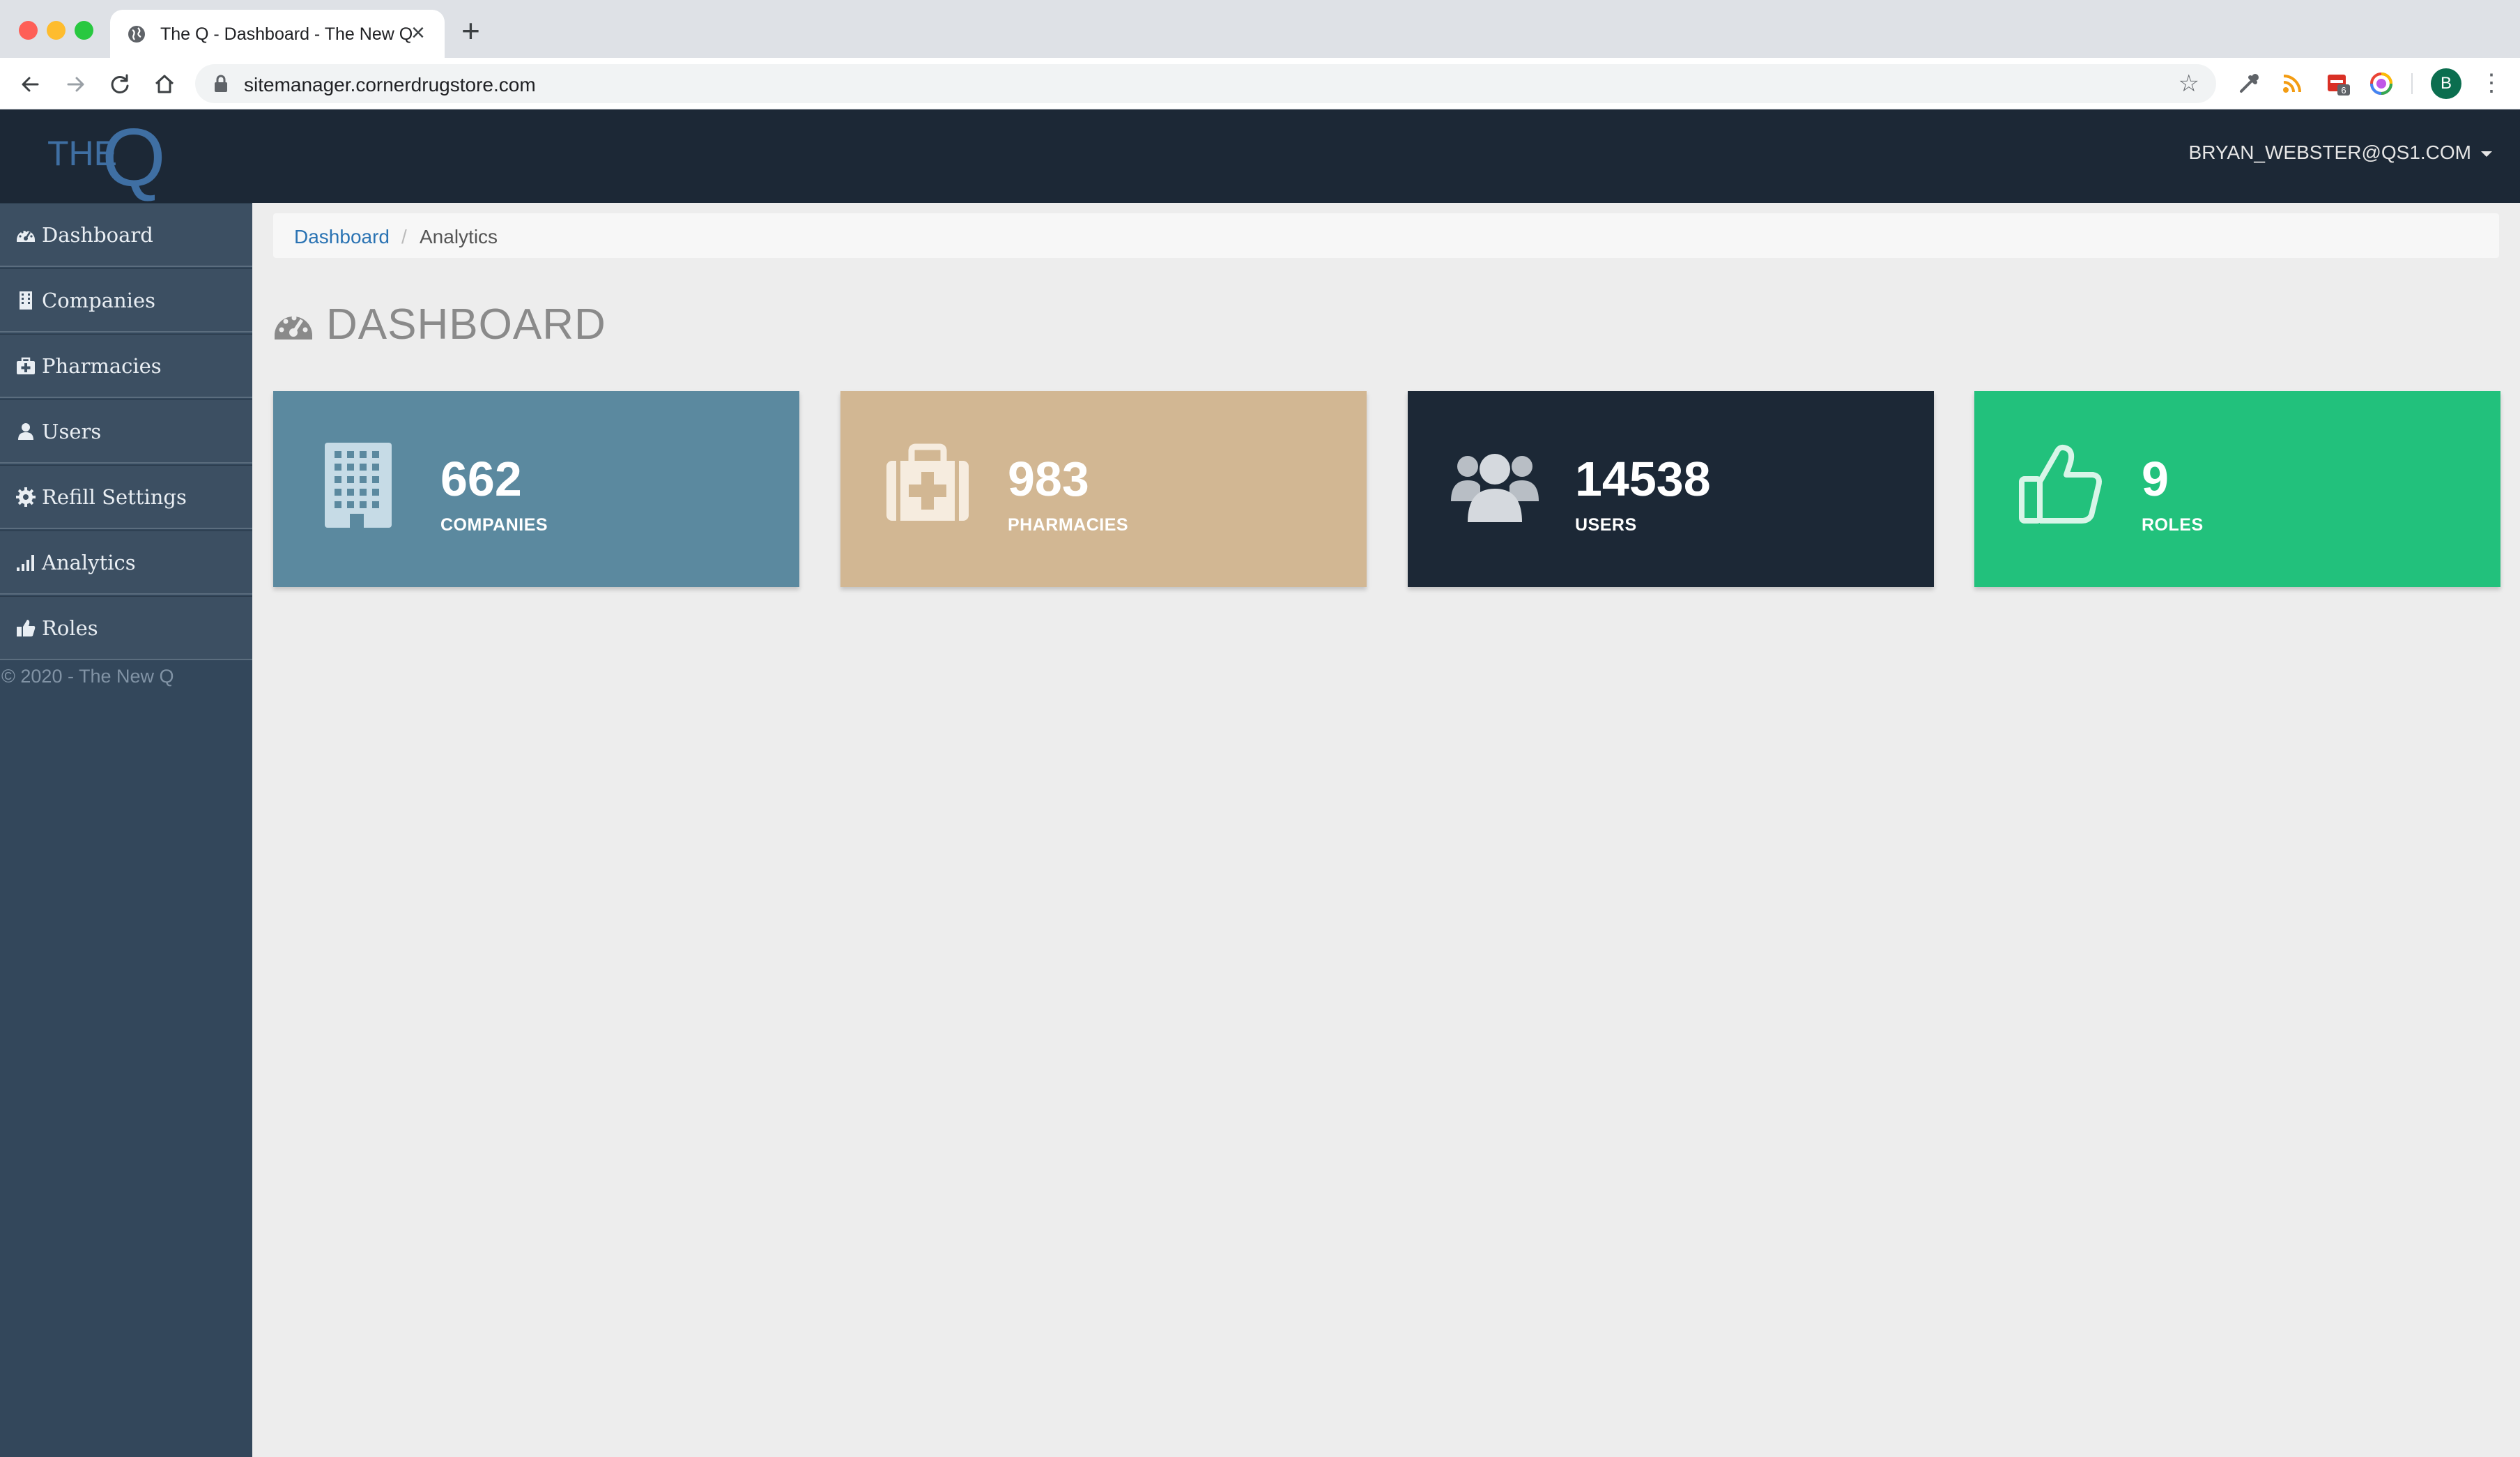 The height and width of the screenshot is (1457, 2520). Describe the element at coordinates (26, 497) in the screenshot. I see `gear-icon` at that location.